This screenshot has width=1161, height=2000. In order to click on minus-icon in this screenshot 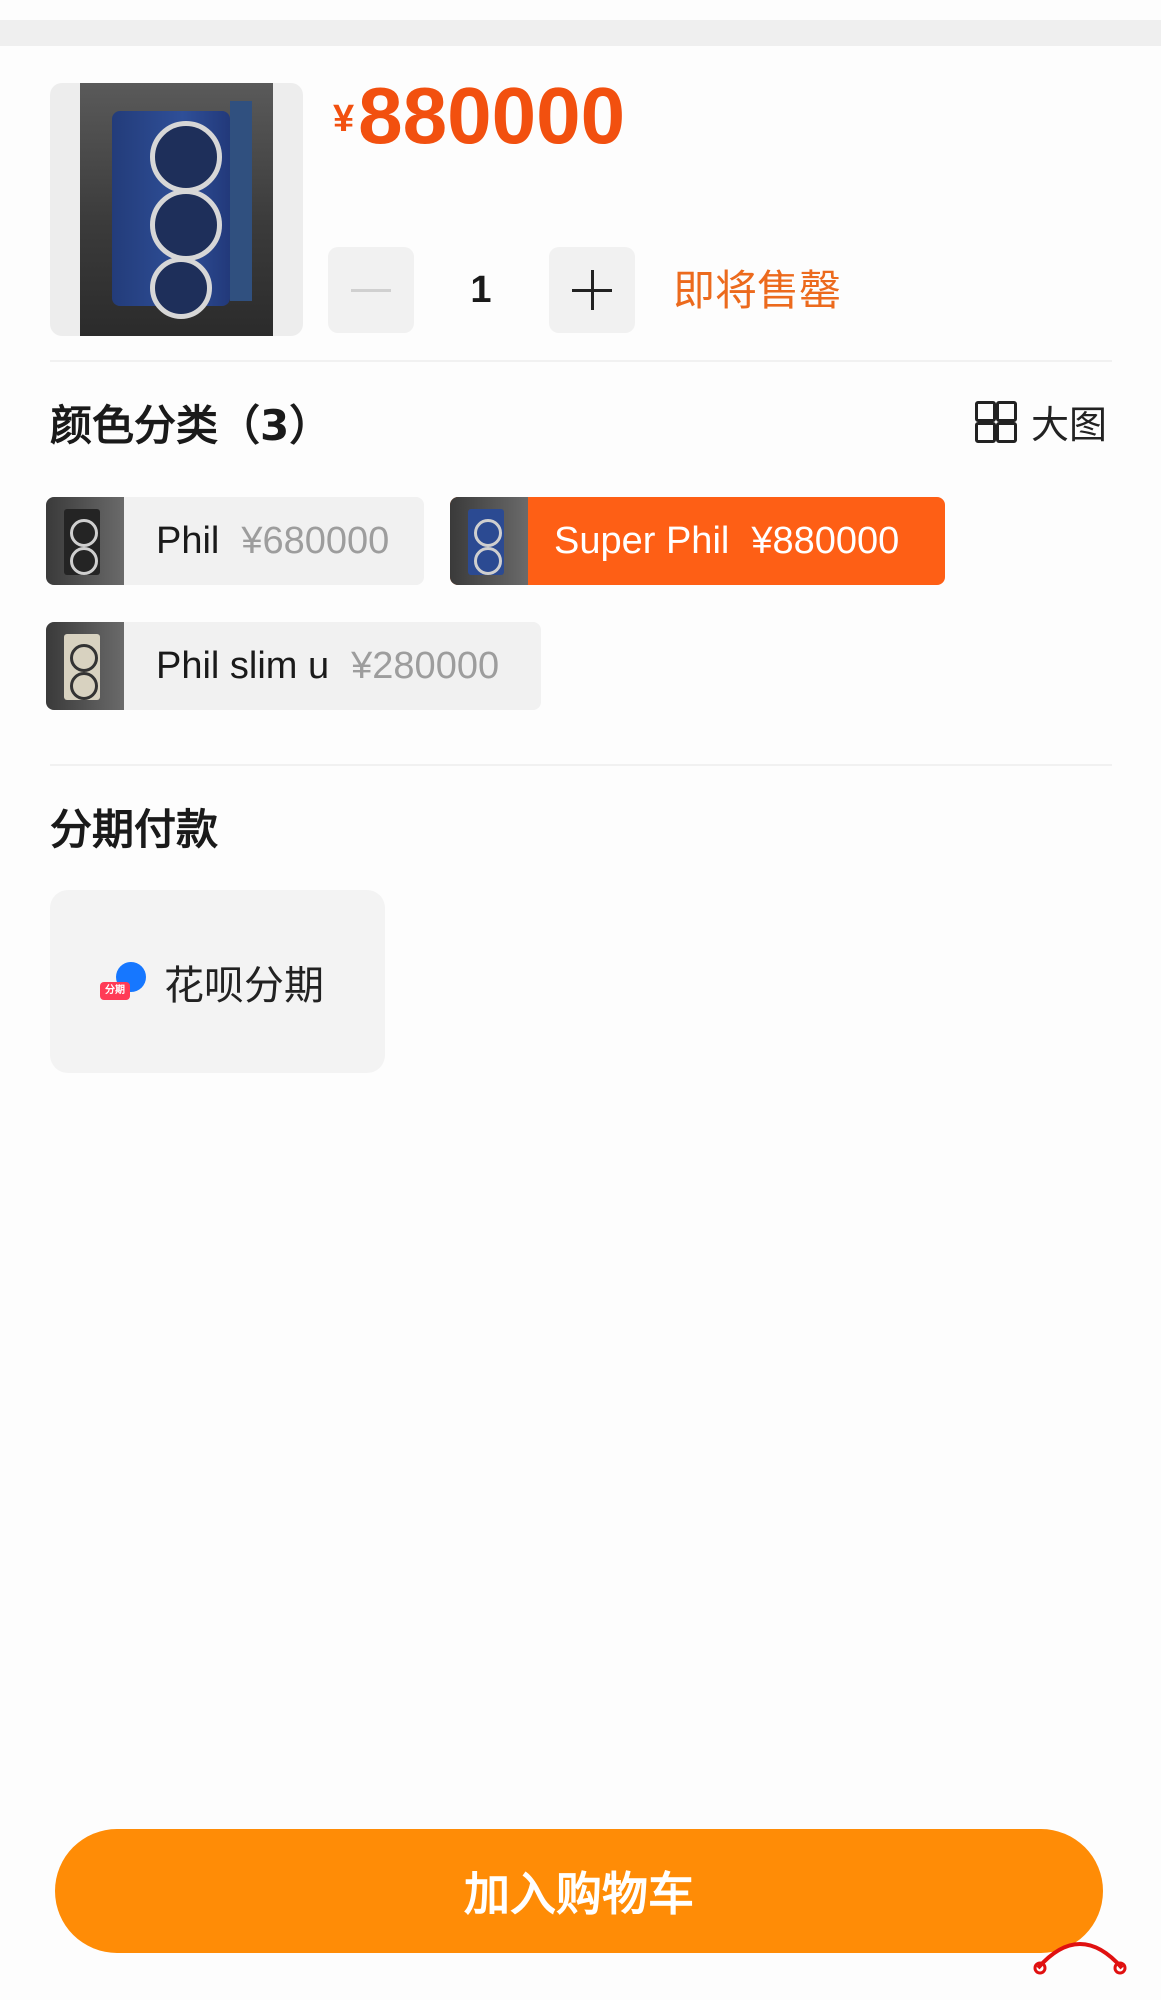, I will do `click(371, 290)`.